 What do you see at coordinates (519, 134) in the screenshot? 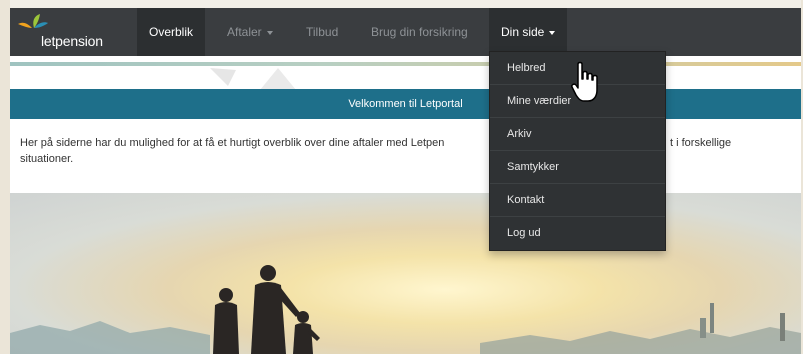
I see `menu-item-label: Arkiv` at bounding box center [519, 134].